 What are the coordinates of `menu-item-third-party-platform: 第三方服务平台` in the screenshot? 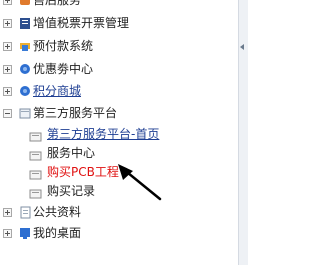 It's located at (100, 113).